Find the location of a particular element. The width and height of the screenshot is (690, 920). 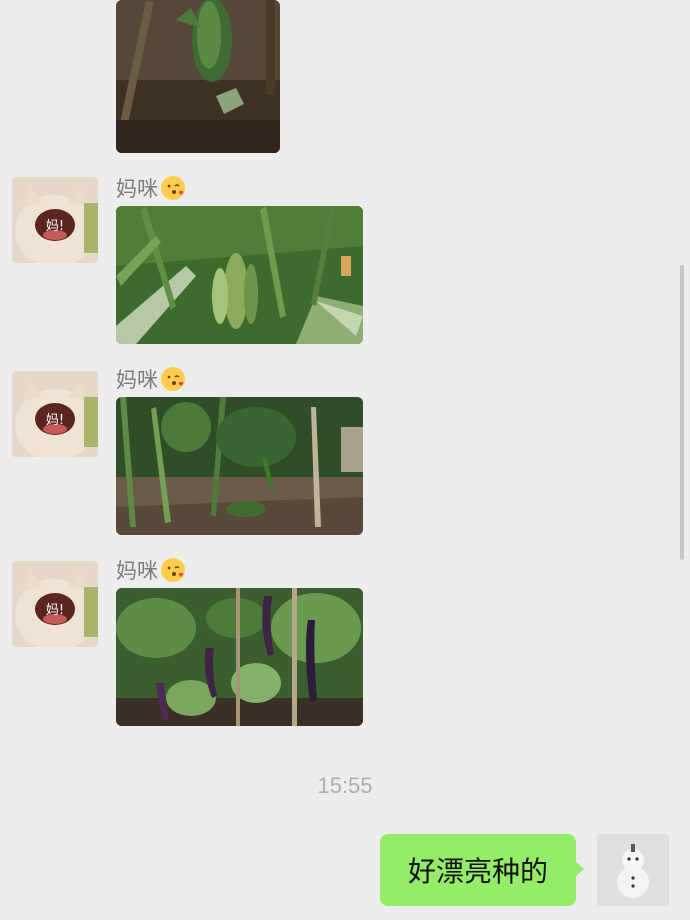

outgoing-message-bubble: 好漂亮种的 is located at coordinates (478, 870).